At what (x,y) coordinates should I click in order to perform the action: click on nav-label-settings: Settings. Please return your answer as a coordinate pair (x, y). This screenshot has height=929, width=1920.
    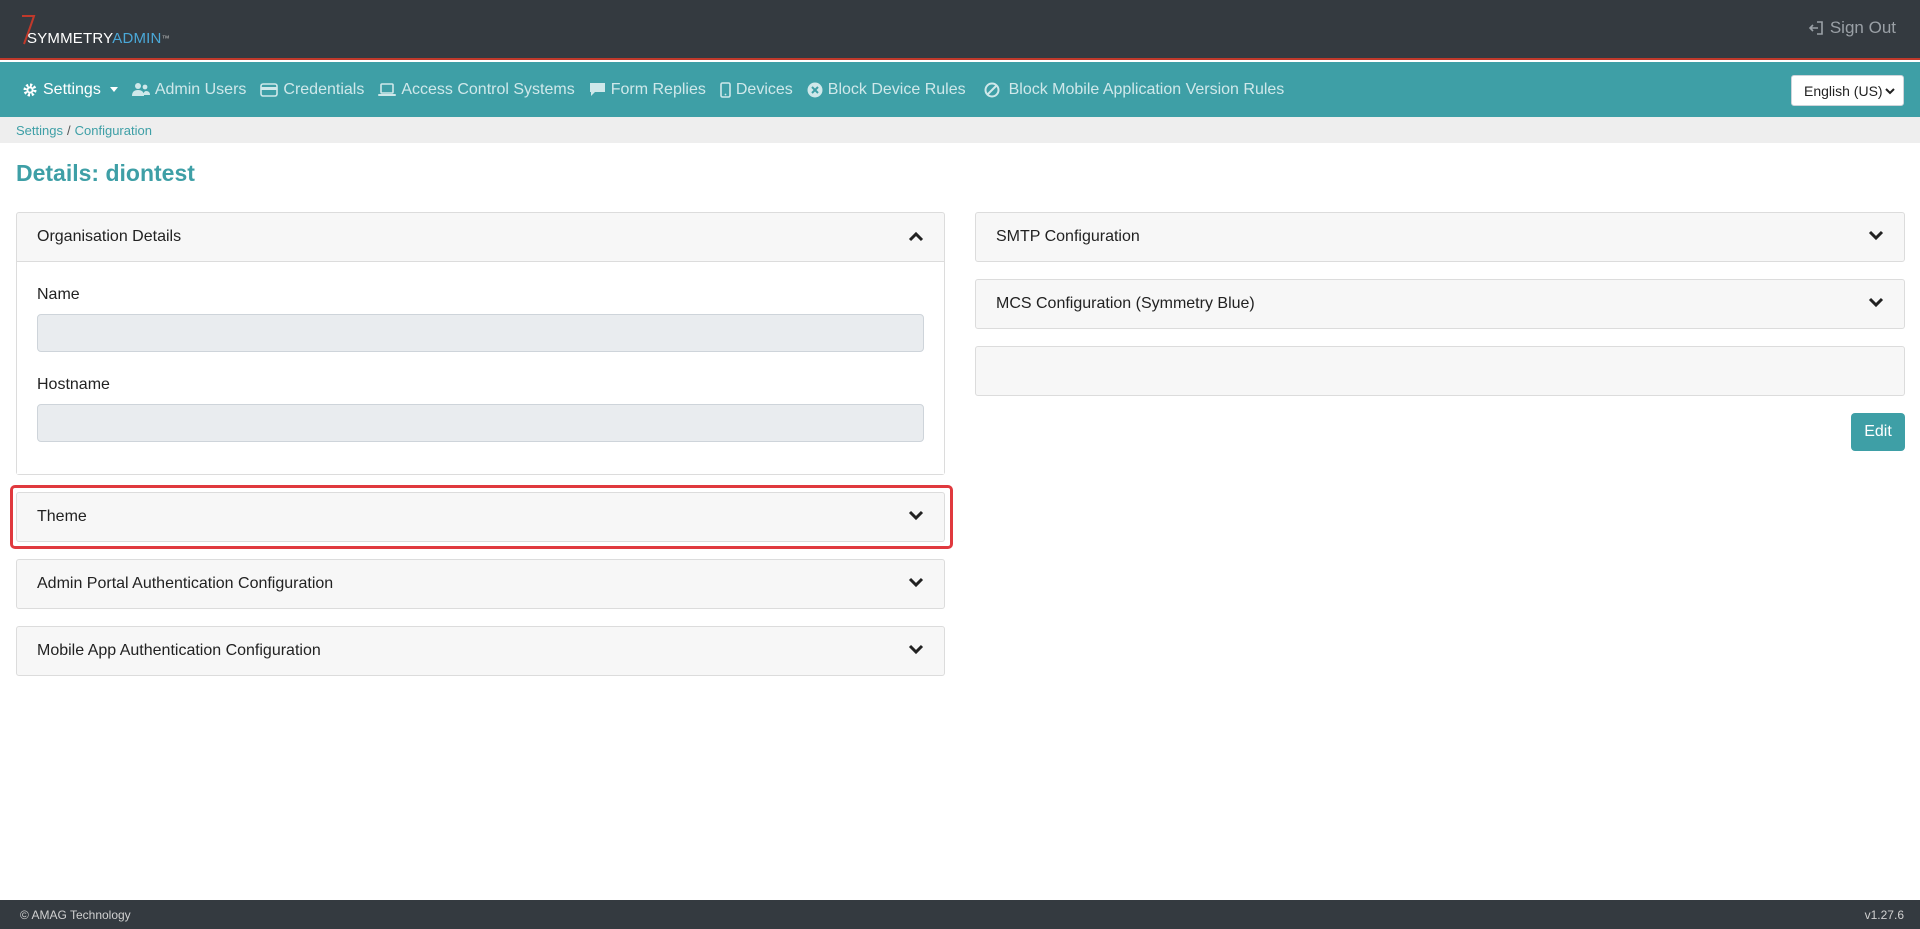
    Looking at the image, I should click on (72, 89).